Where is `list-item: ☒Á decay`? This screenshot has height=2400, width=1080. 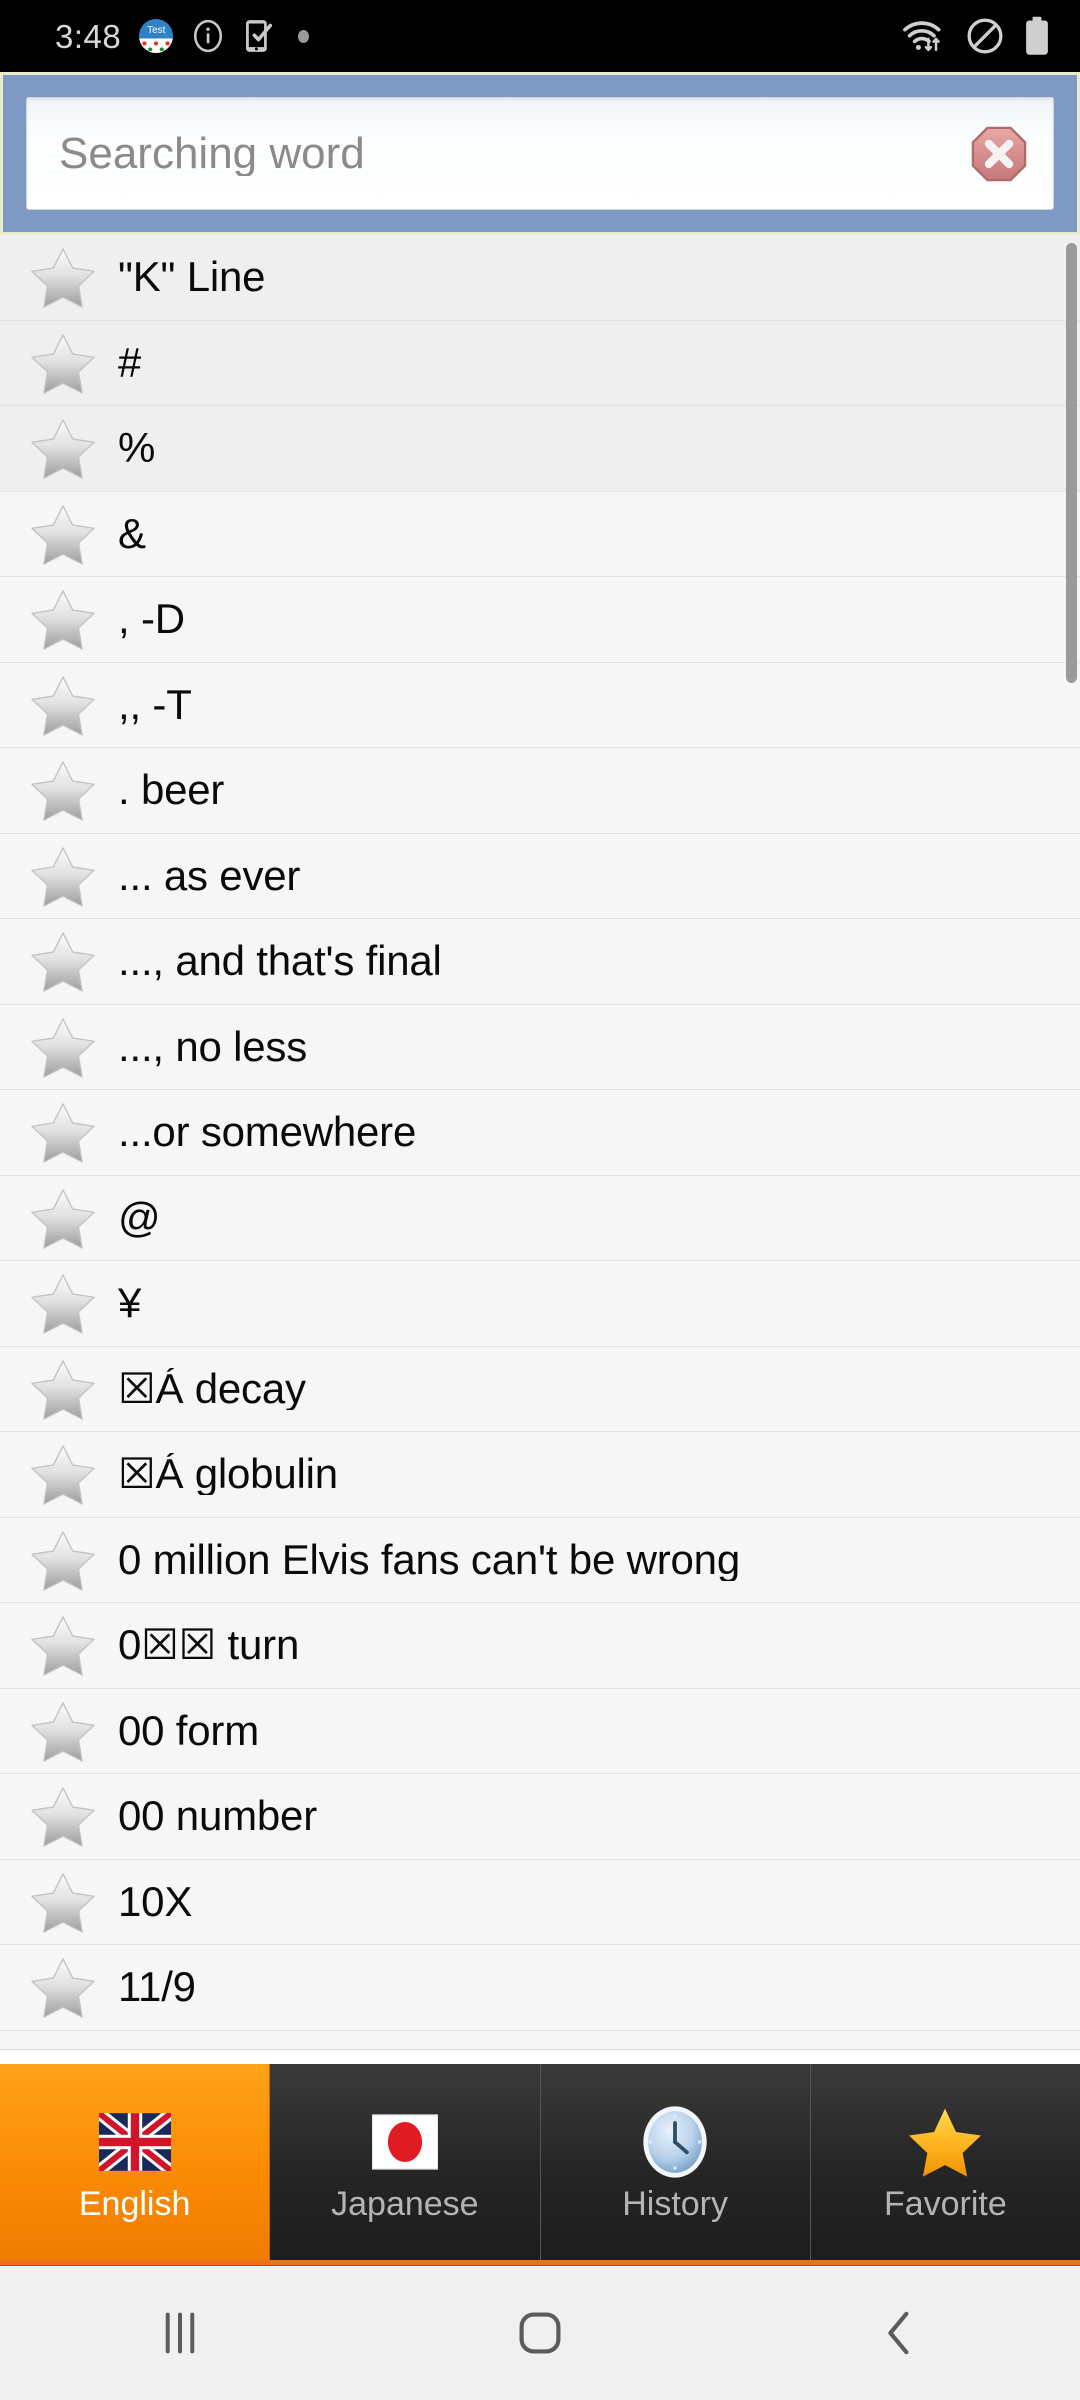
list-item: ☒Á decay is located at coordinates (540, 1389).